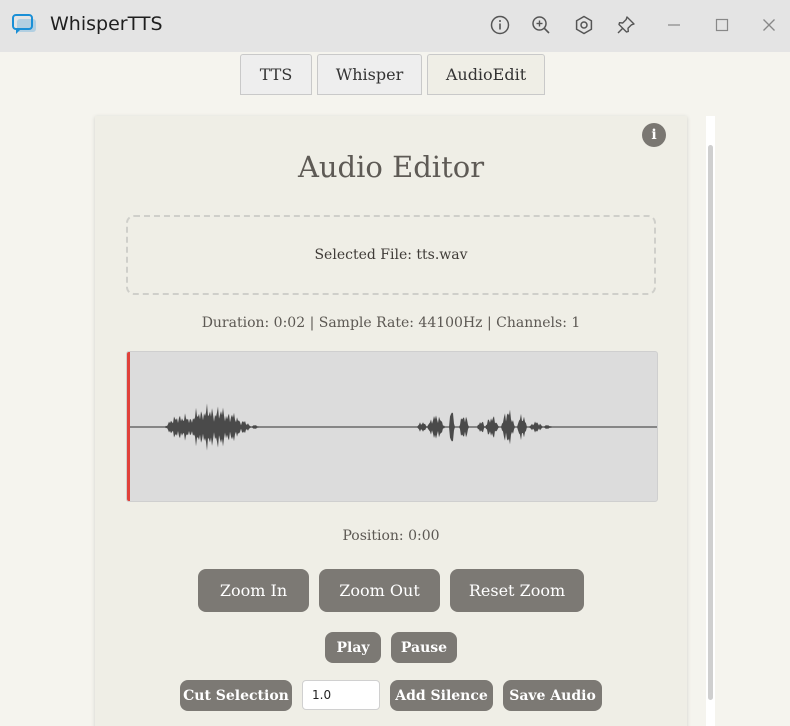 This screenshot has width=790, height=726. What do you see at coordinates (341, 695) in the screenshot?
I see `silence-duration-input` at bounding box center [341, 695].